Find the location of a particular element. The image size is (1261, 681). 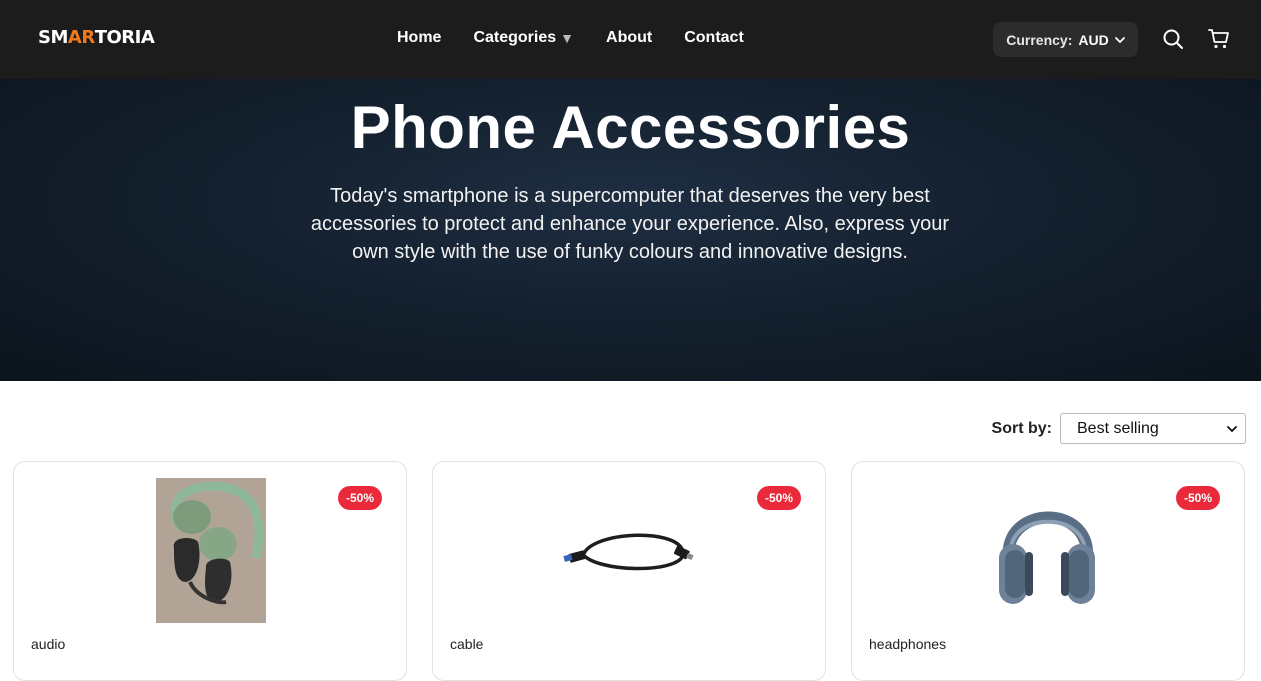

product-category: audio is located at coordinates (48, 644).